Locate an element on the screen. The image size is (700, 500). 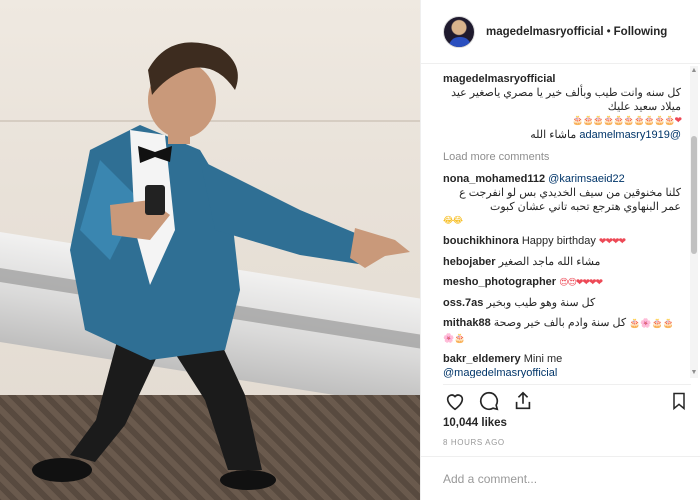
scroll-down-arrow-icon: ▼ is located at coordinates (694, 373).